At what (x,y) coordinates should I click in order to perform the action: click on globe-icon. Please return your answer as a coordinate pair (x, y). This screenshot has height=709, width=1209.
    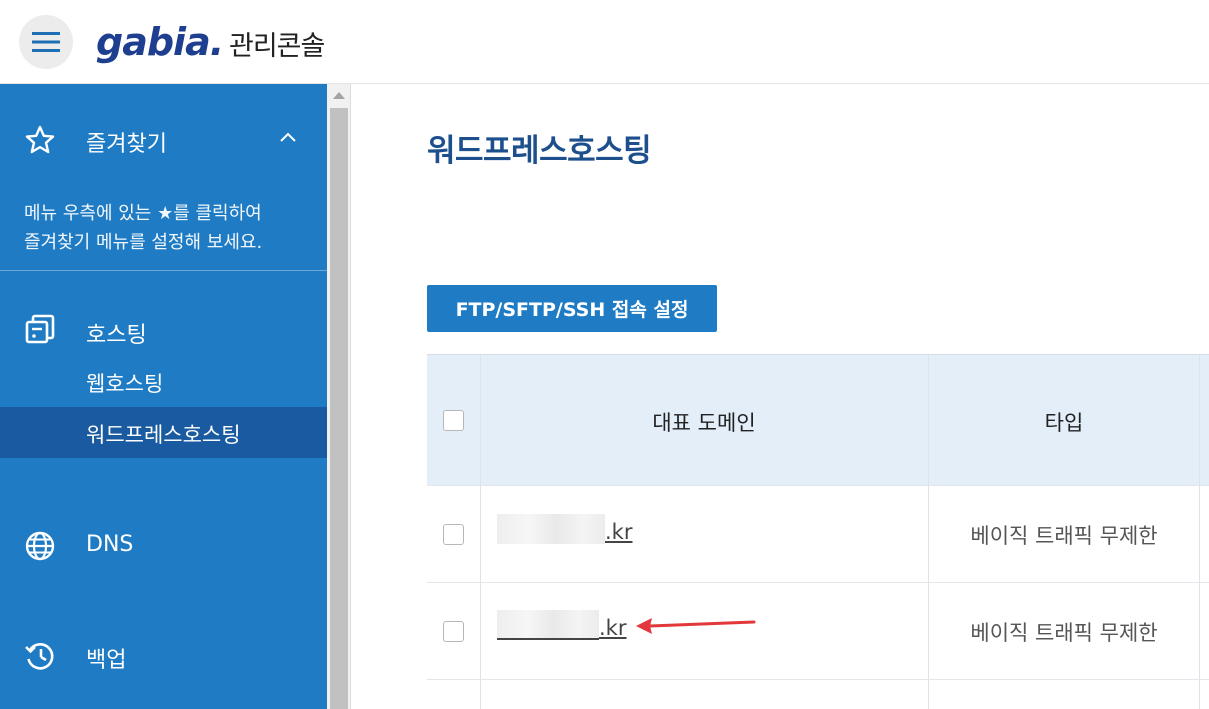
    Looking at the image, I should click on (40, 546).